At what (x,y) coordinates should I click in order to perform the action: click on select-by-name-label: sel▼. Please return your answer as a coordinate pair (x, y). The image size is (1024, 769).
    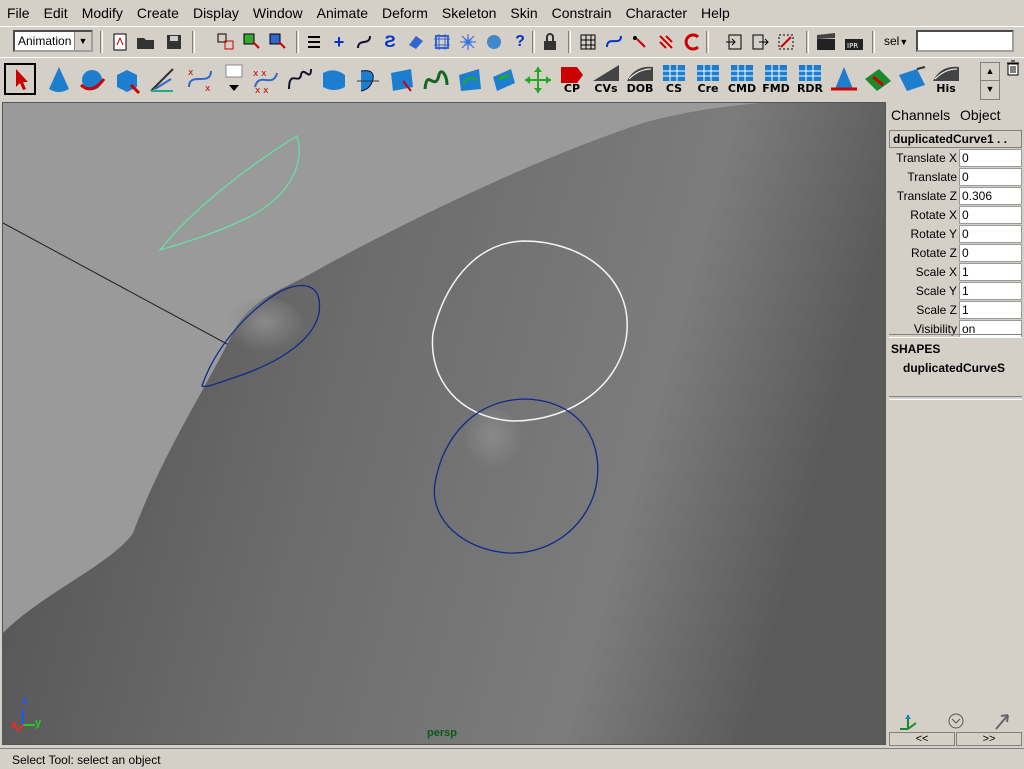
    Looking at the image, I should click on (896, 41).